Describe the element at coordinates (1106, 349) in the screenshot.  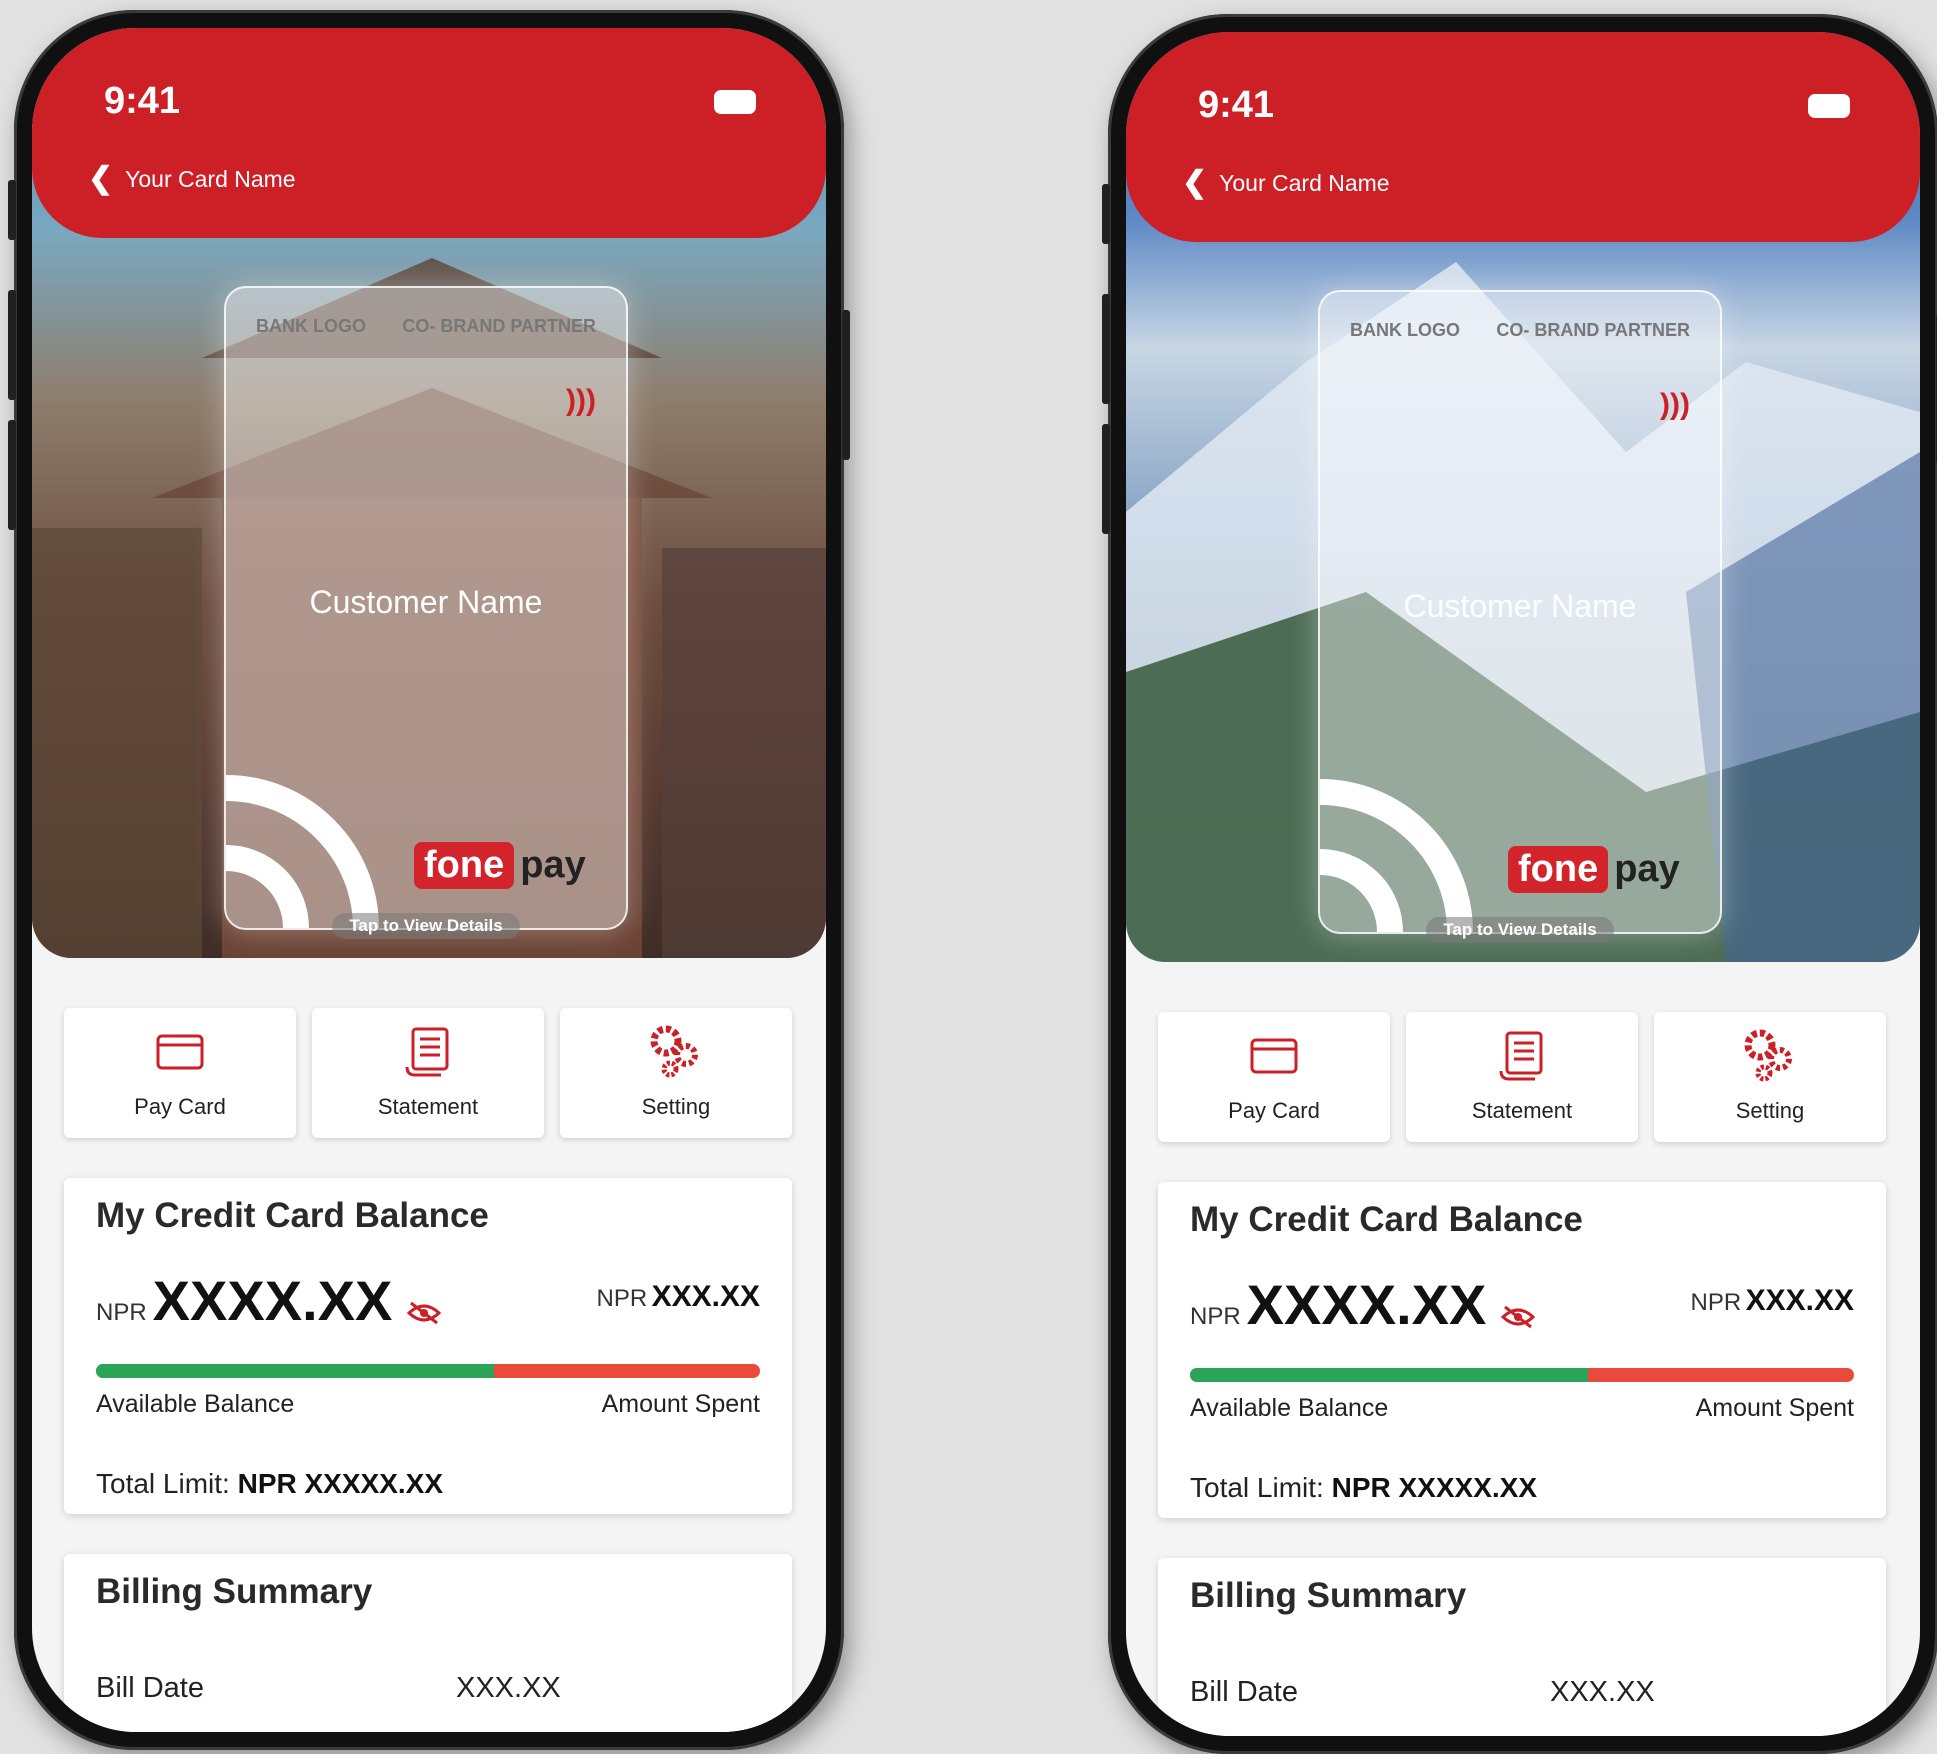
I see `volume-up-button` at that location.